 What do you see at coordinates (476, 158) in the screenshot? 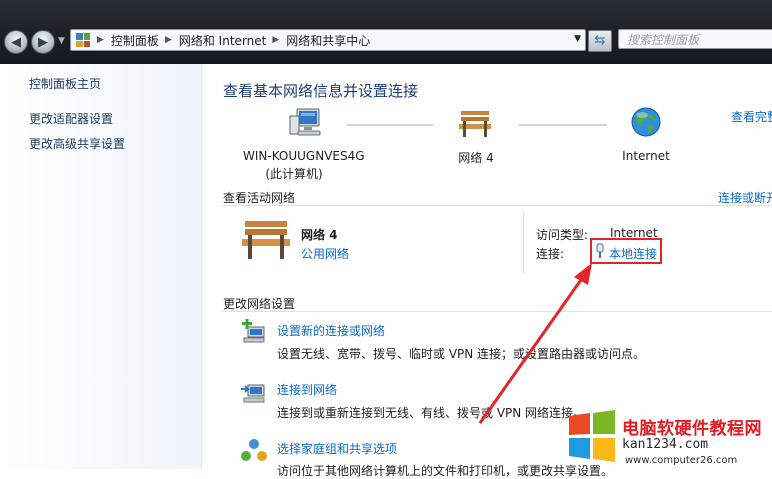
I see `network-name-label: 网络 4` at bounding box center [476, 158].